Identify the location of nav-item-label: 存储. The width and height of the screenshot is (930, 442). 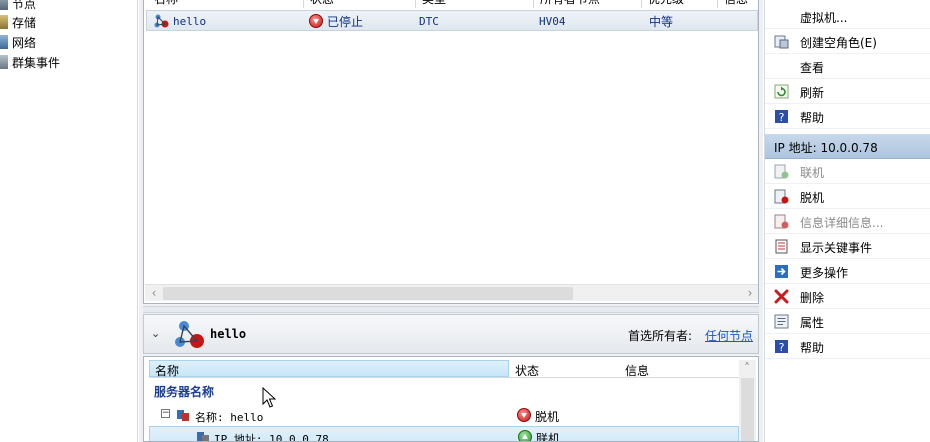
(24, 22).